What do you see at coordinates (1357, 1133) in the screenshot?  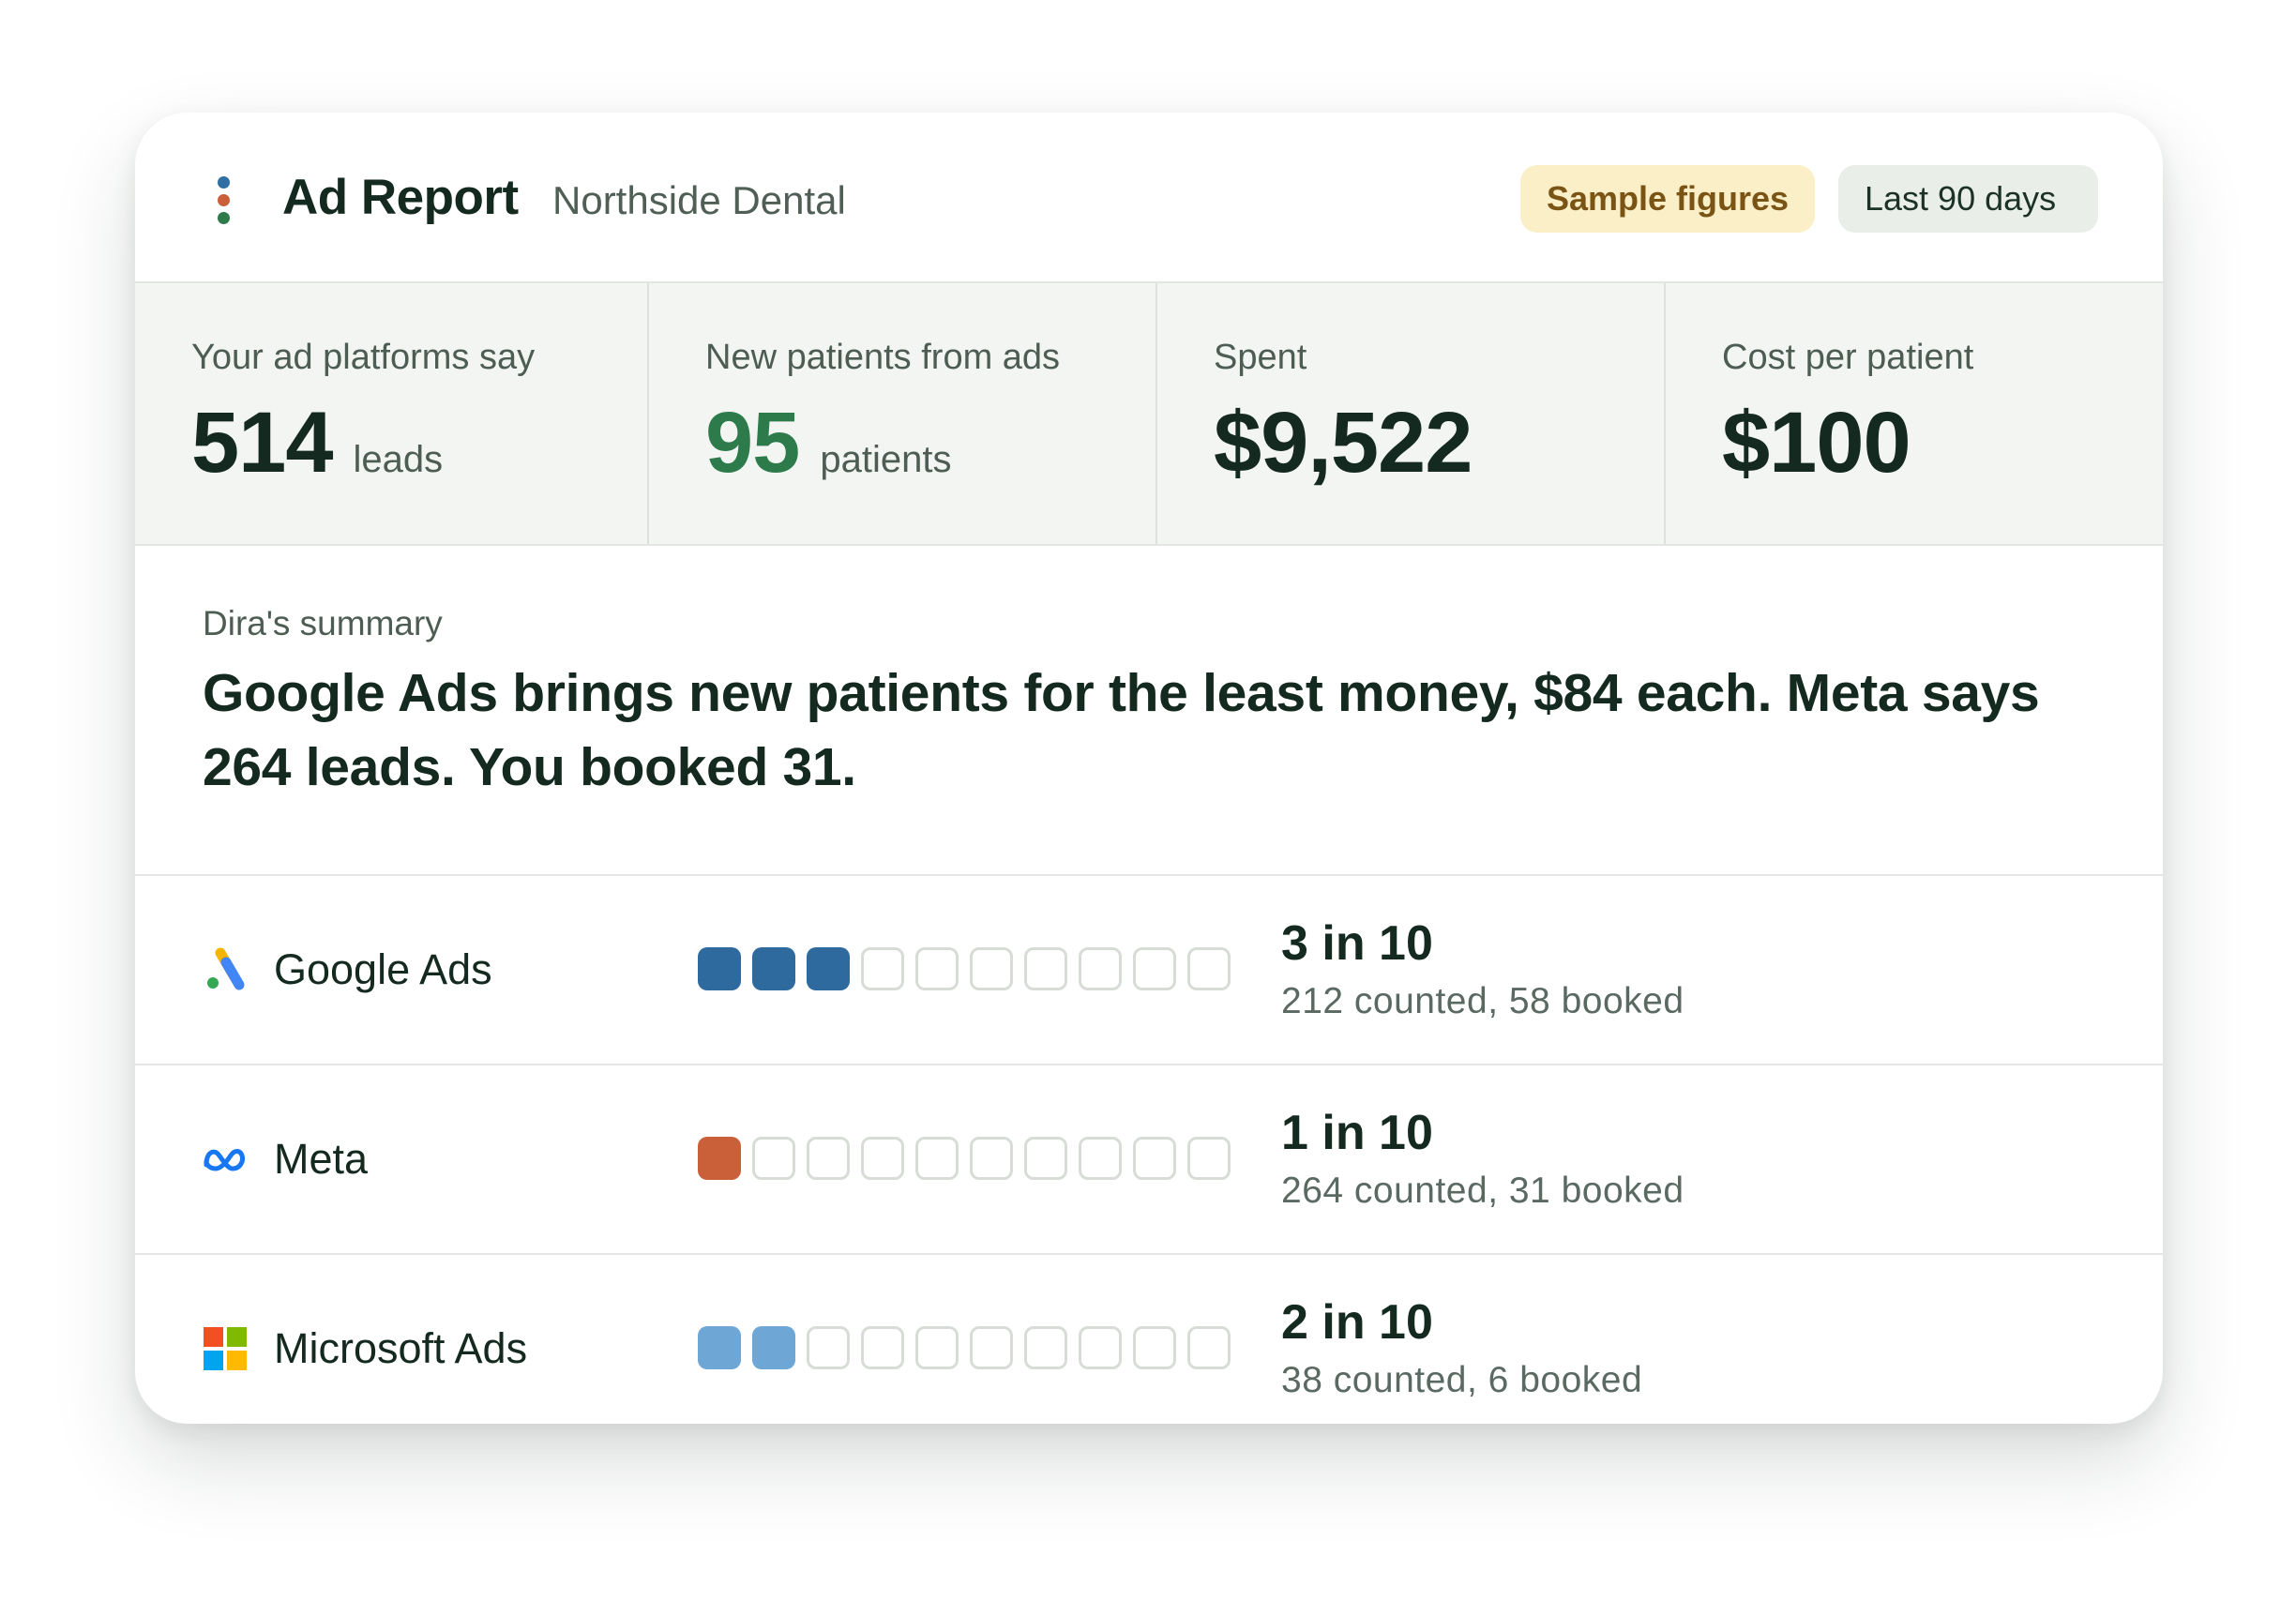 I see `booking-ratio: 1 in 10` at bounding box center [1357, 1133].